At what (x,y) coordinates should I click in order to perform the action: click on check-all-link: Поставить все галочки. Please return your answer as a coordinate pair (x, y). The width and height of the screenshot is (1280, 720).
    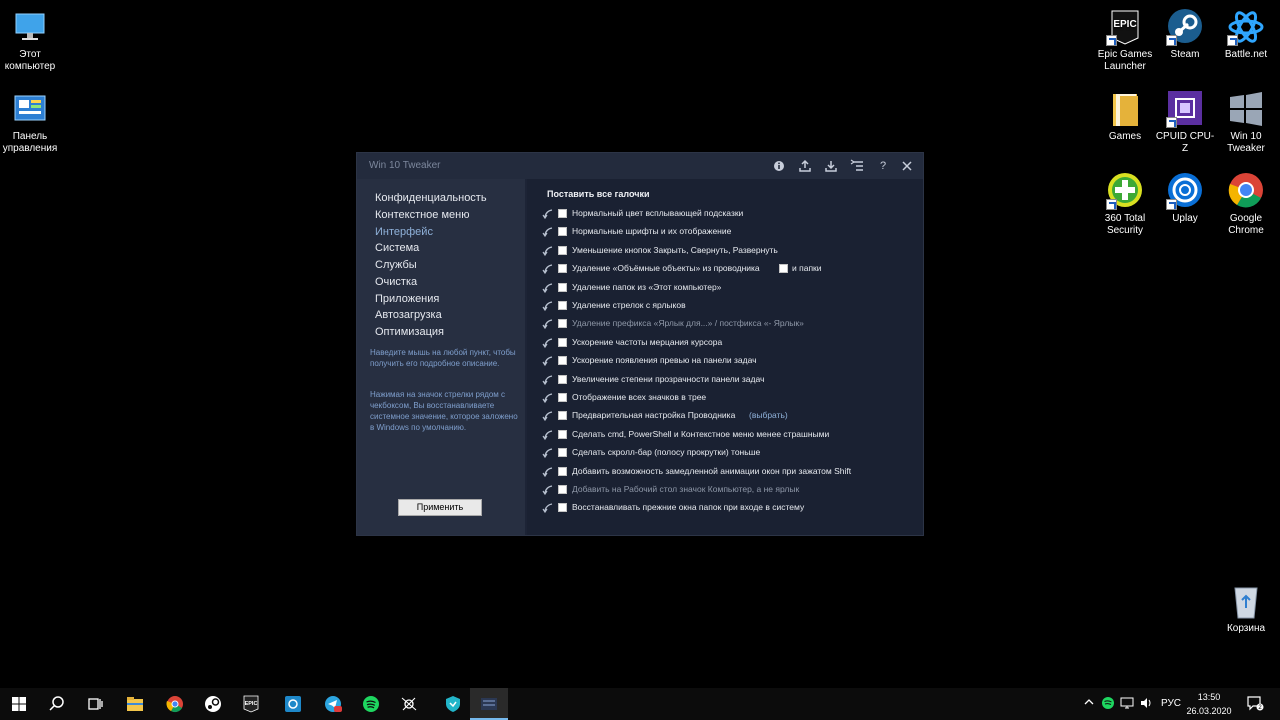
    Looking at the image, I should click on (598, 194).